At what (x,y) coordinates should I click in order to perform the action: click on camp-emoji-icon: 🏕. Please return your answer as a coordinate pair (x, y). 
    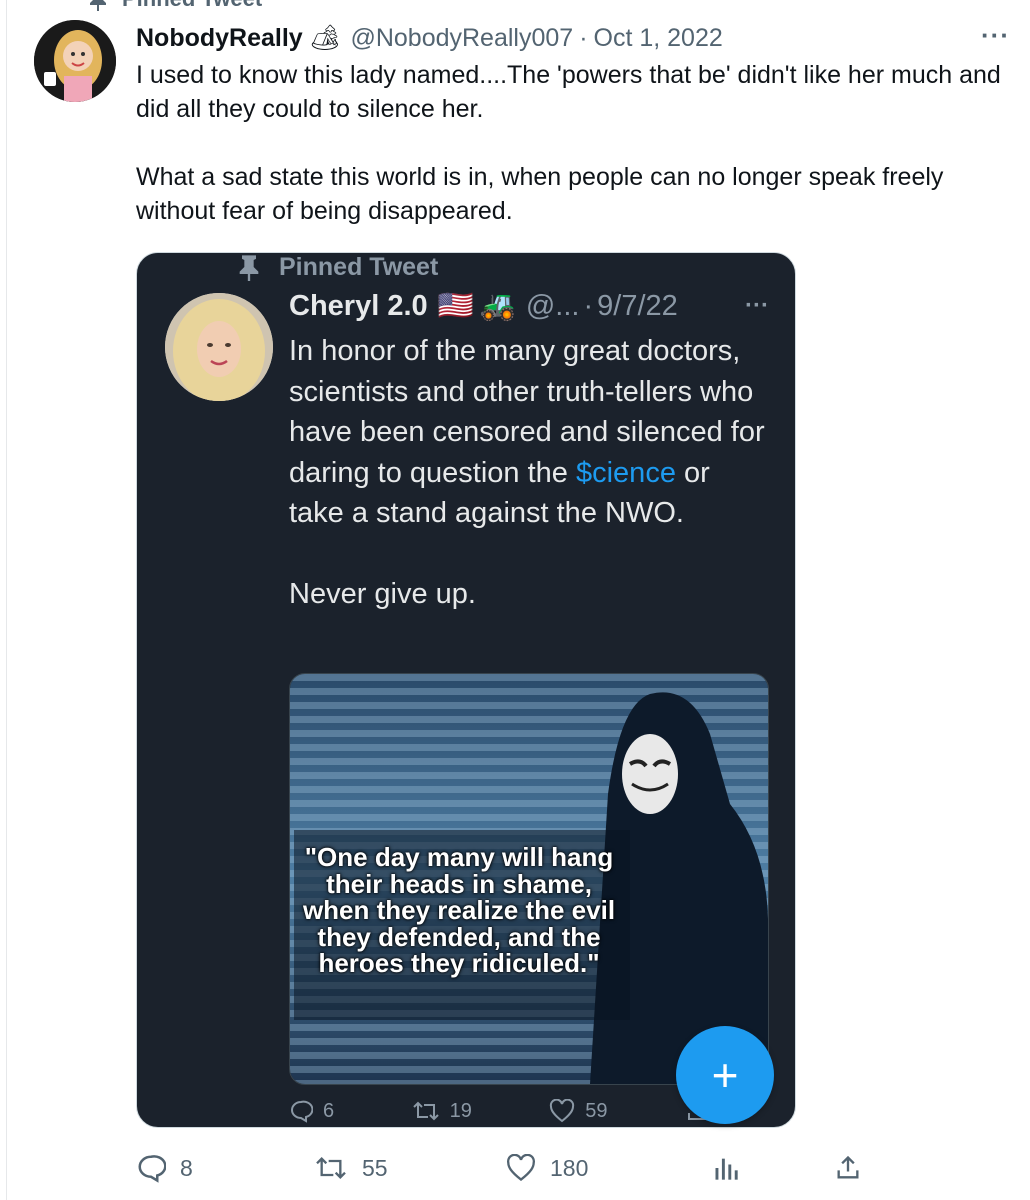
    Looking at the image, I should click on (324, 37).